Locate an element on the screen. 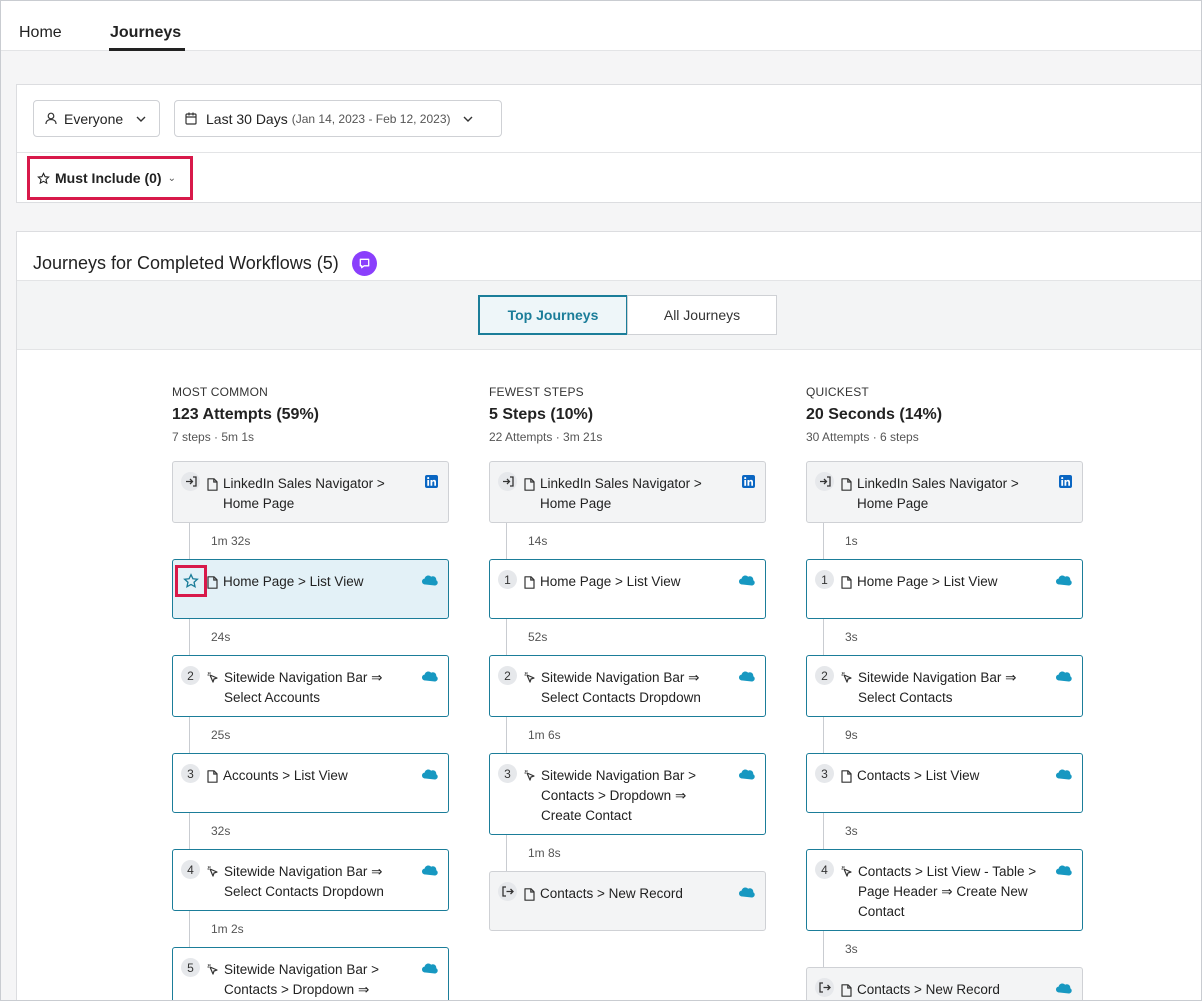 The width and height of the screenshot is (1202, 1001). step-label-line: Accounts > List View is located at coordinates (285, 775).